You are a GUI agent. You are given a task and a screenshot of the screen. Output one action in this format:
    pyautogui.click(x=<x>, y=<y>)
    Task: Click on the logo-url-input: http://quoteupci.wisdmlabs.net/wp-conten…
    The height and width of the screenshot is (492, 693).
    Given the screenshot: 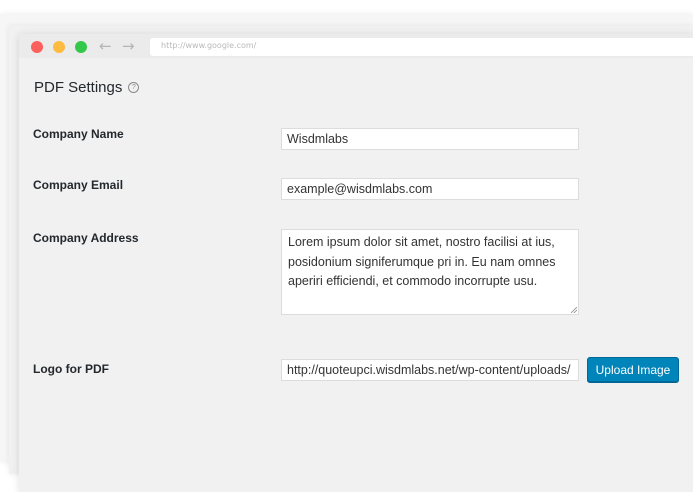 What is the action you would take?
    pyautogui.click(x=430, y=370)
    